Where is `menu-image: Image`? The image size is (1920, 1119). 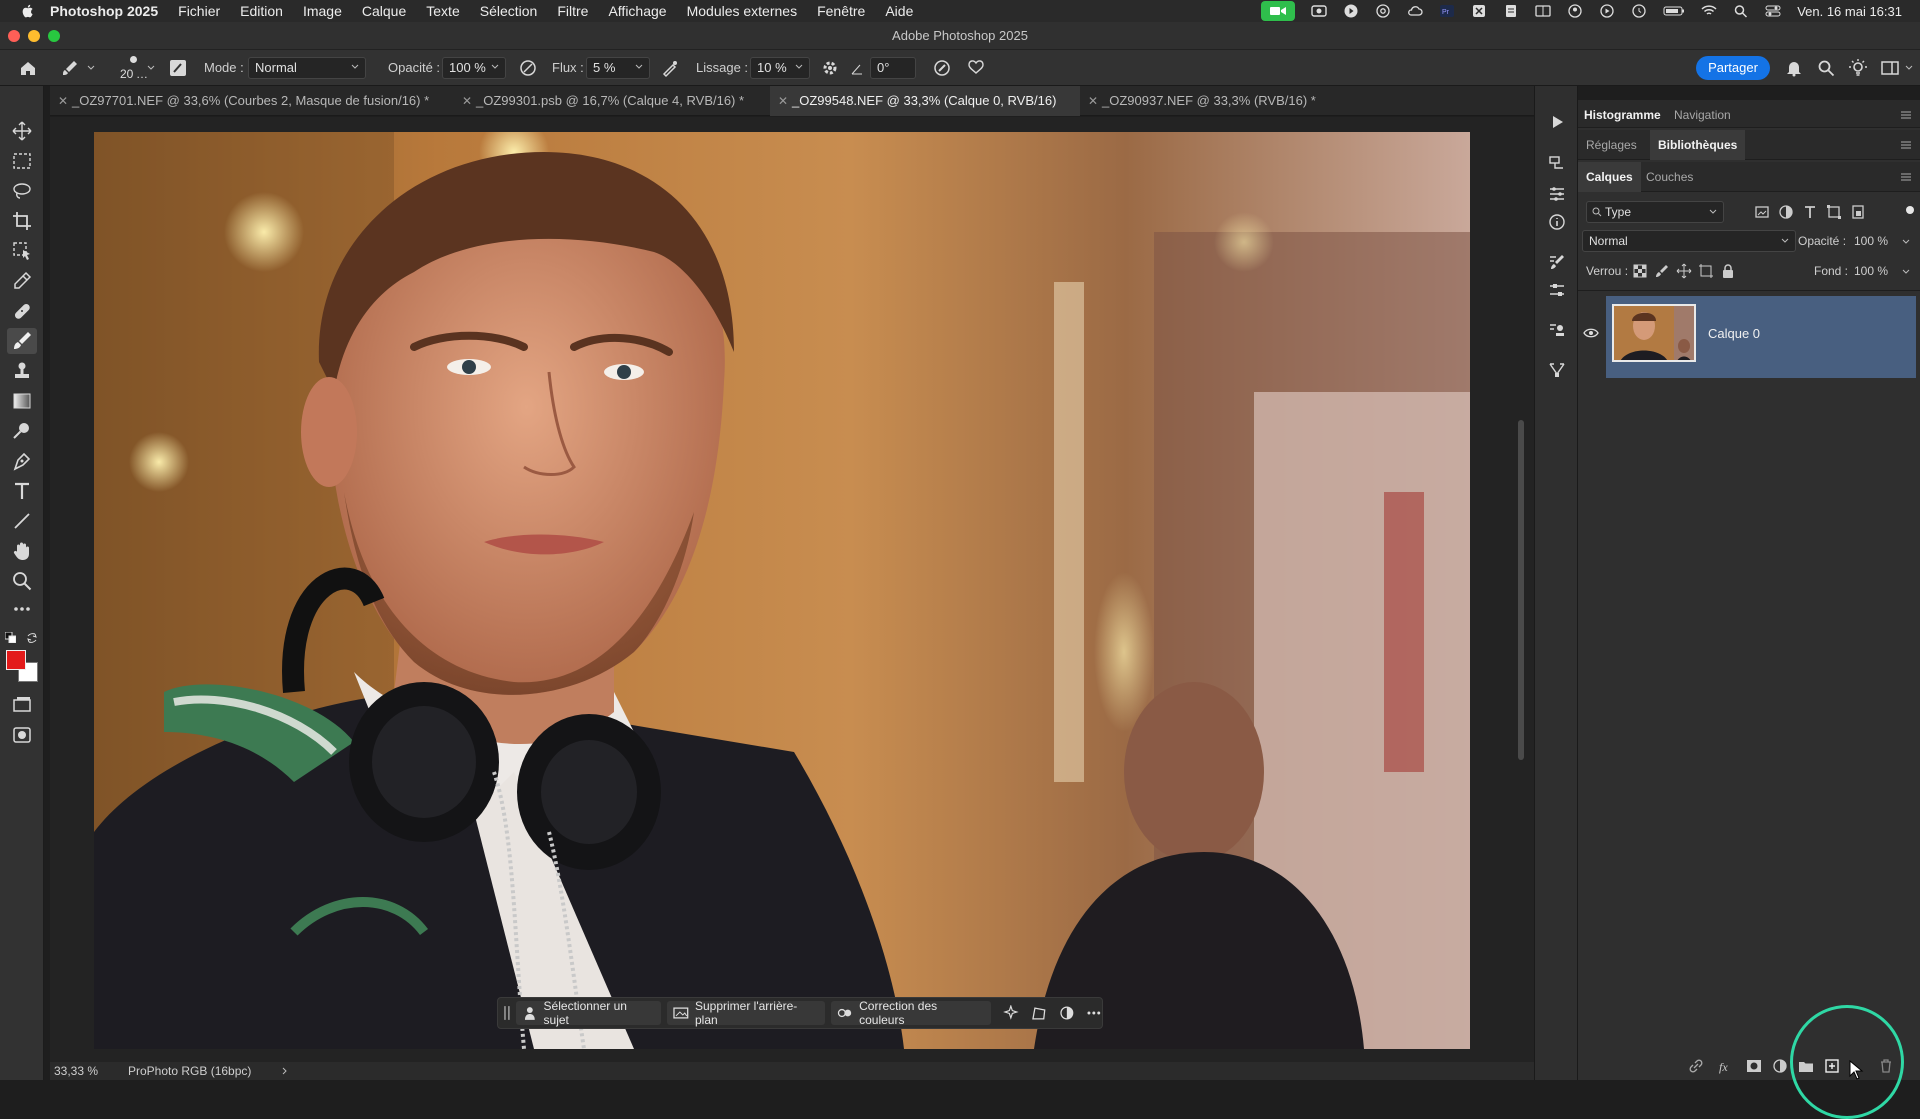
menu-image: Image is located at coordinates (322, 11).